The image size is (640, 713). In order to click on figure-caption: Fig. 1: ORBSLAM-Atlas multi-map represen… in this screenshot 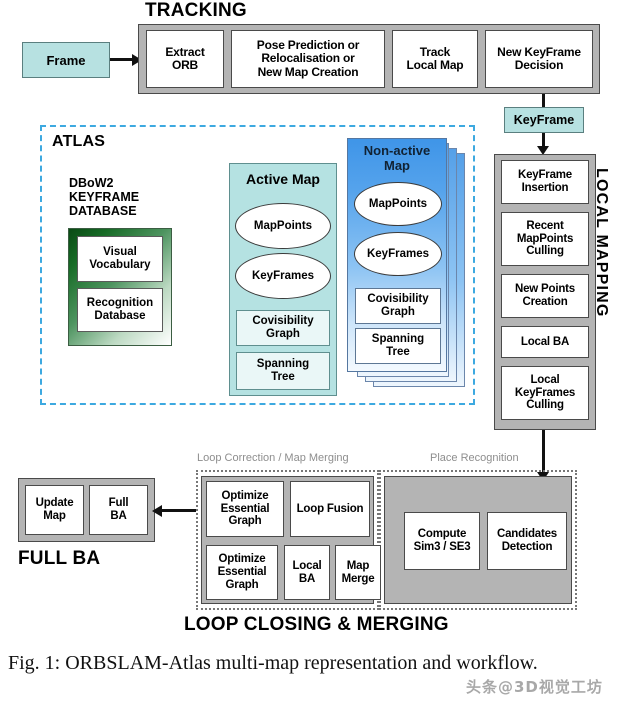, I will do `click(273, 663)`.